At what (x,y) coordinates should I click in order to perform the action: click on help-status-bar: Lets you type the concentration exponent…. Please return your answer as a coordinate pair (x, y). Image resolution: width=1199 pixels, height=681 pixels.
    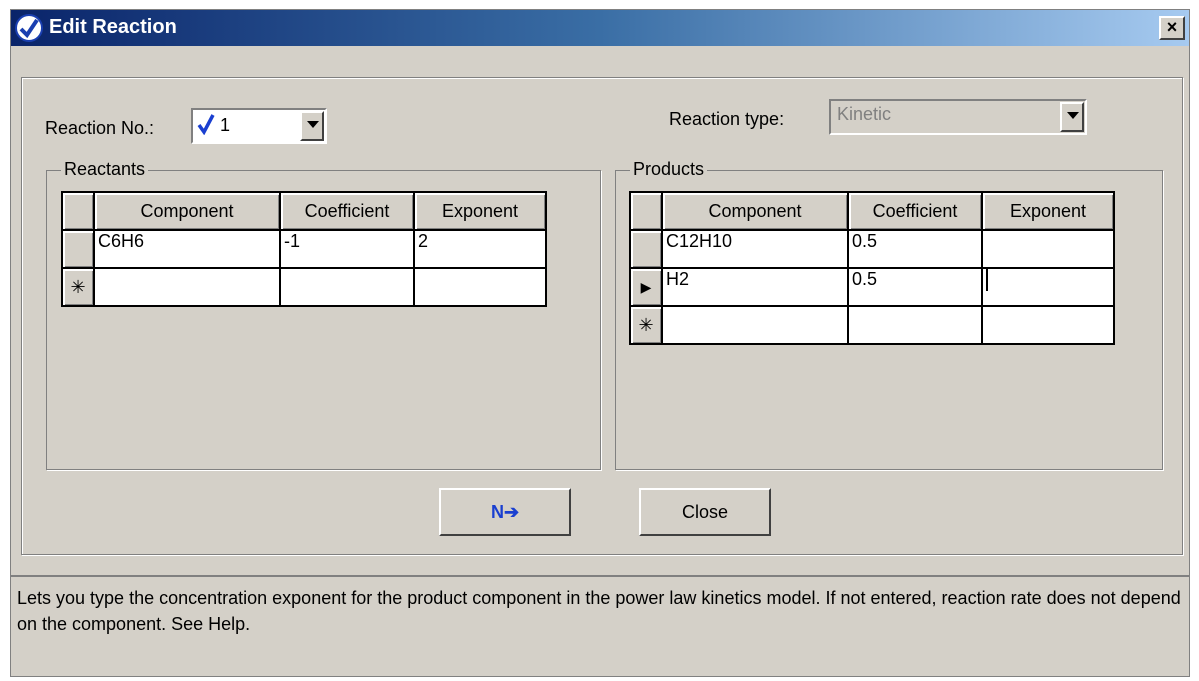
    Looking at the image, I should click on (600, 625).